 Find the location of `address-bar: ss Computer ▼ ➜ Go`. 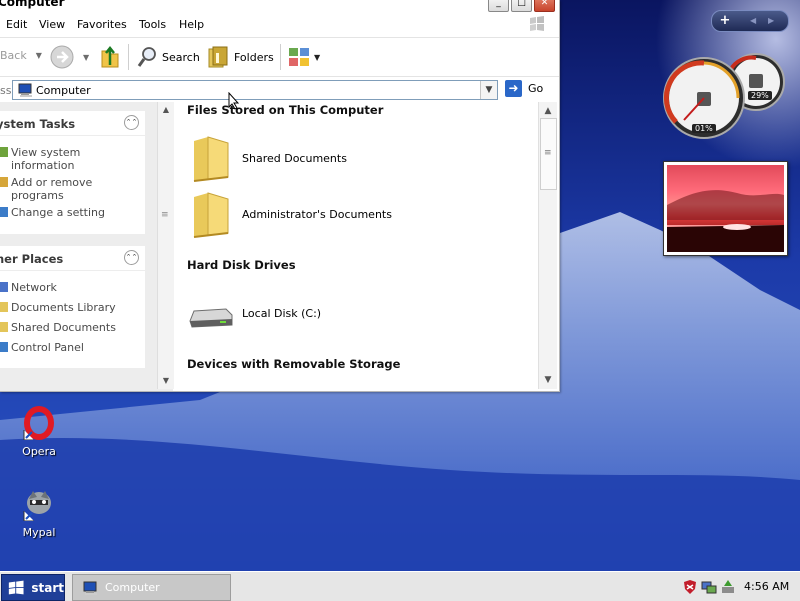

address-bar: ss Computer ▼ ➜ Go is located at coordinates (279, 90).